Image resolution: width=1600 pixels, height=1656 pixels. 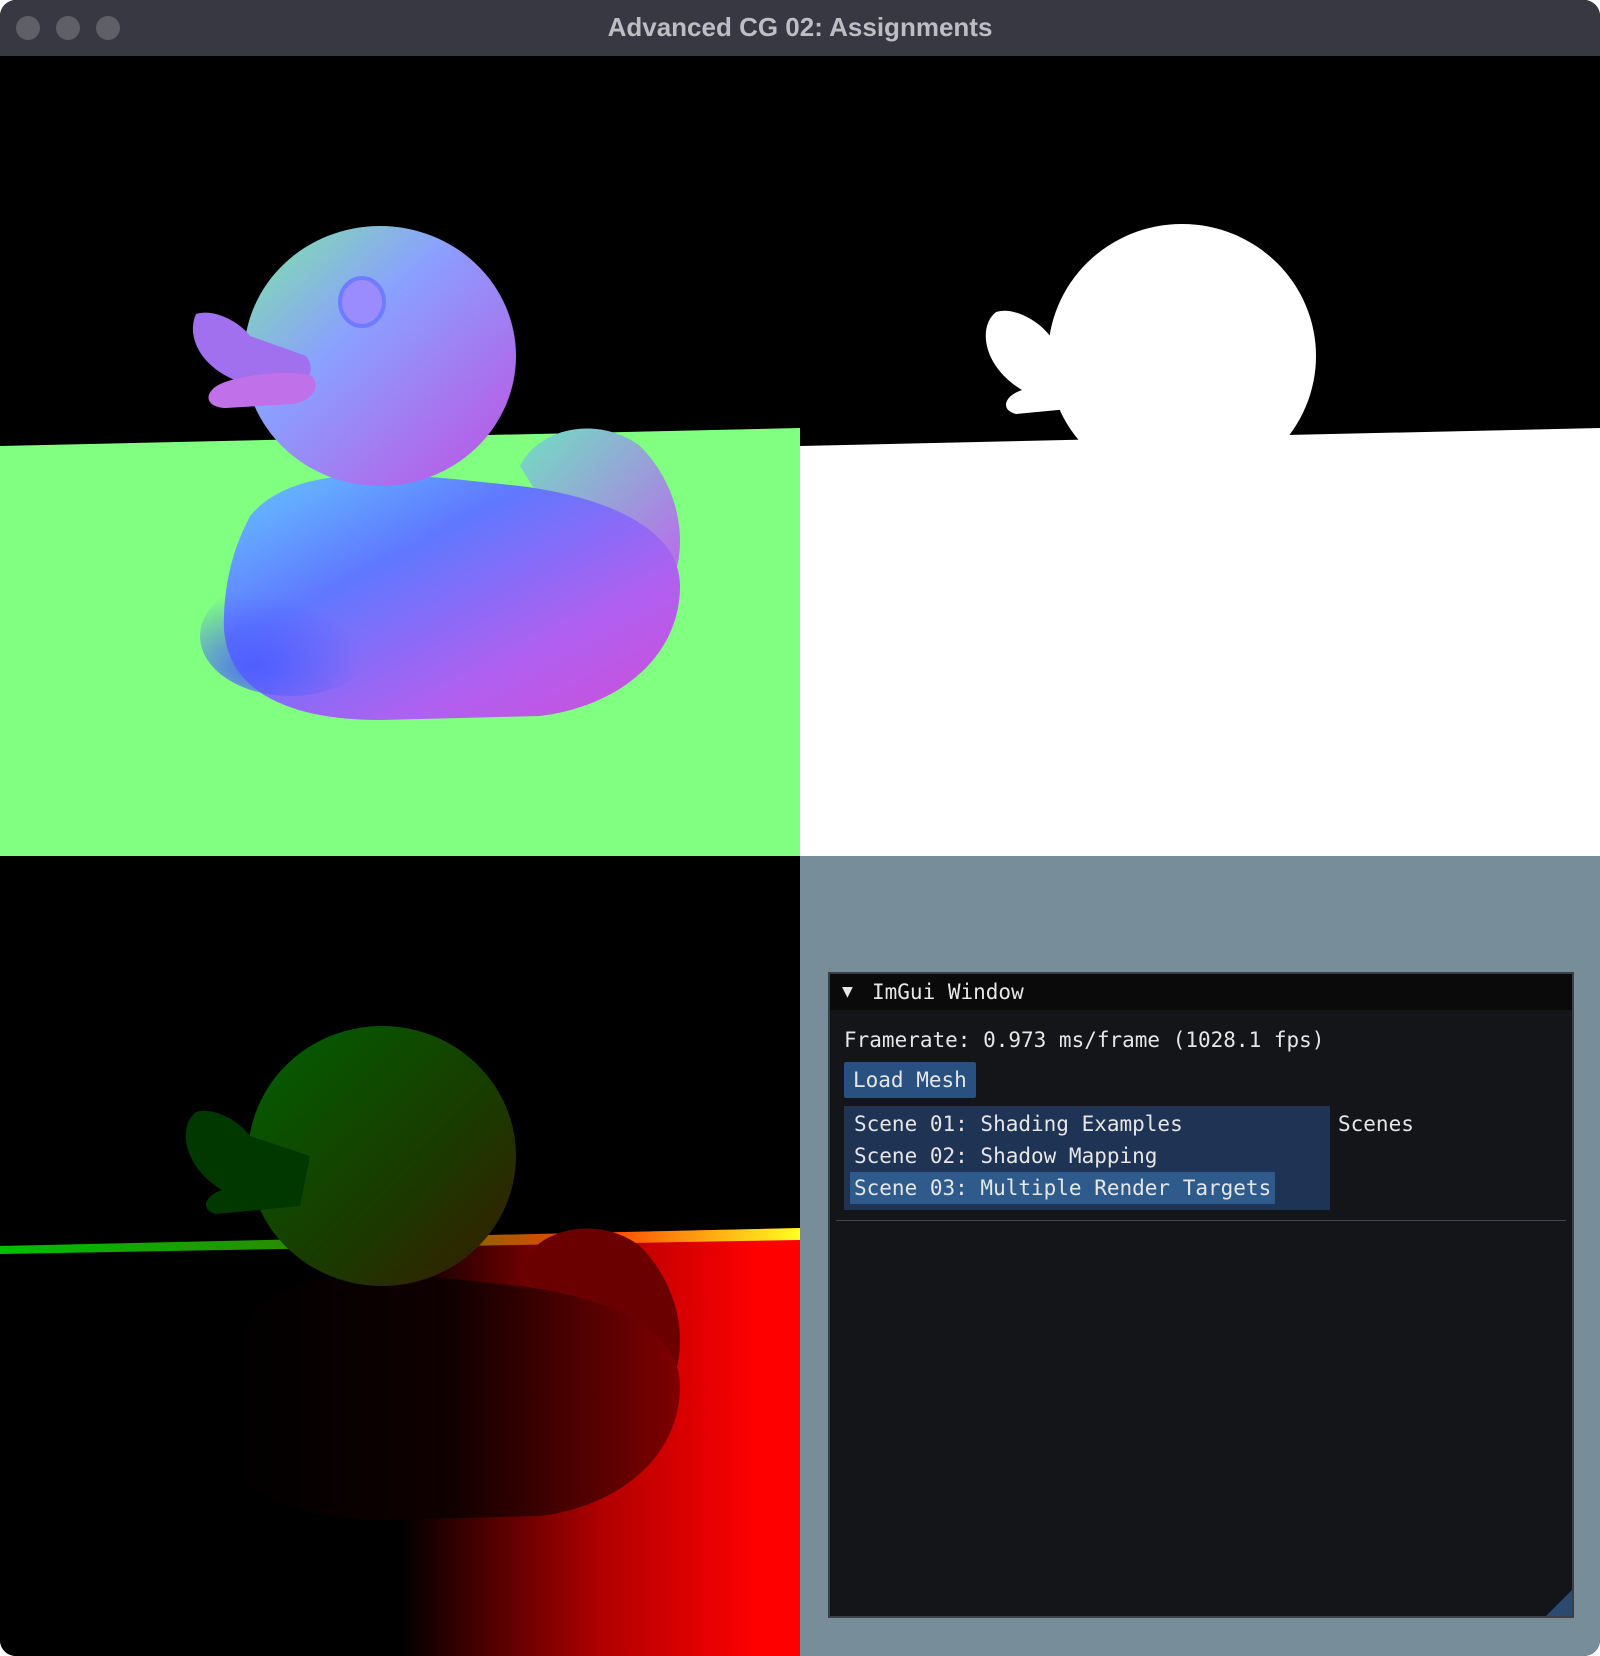 I want to click on window-title: Advanced CG 02: Assignments, so click(x=800, y=27).